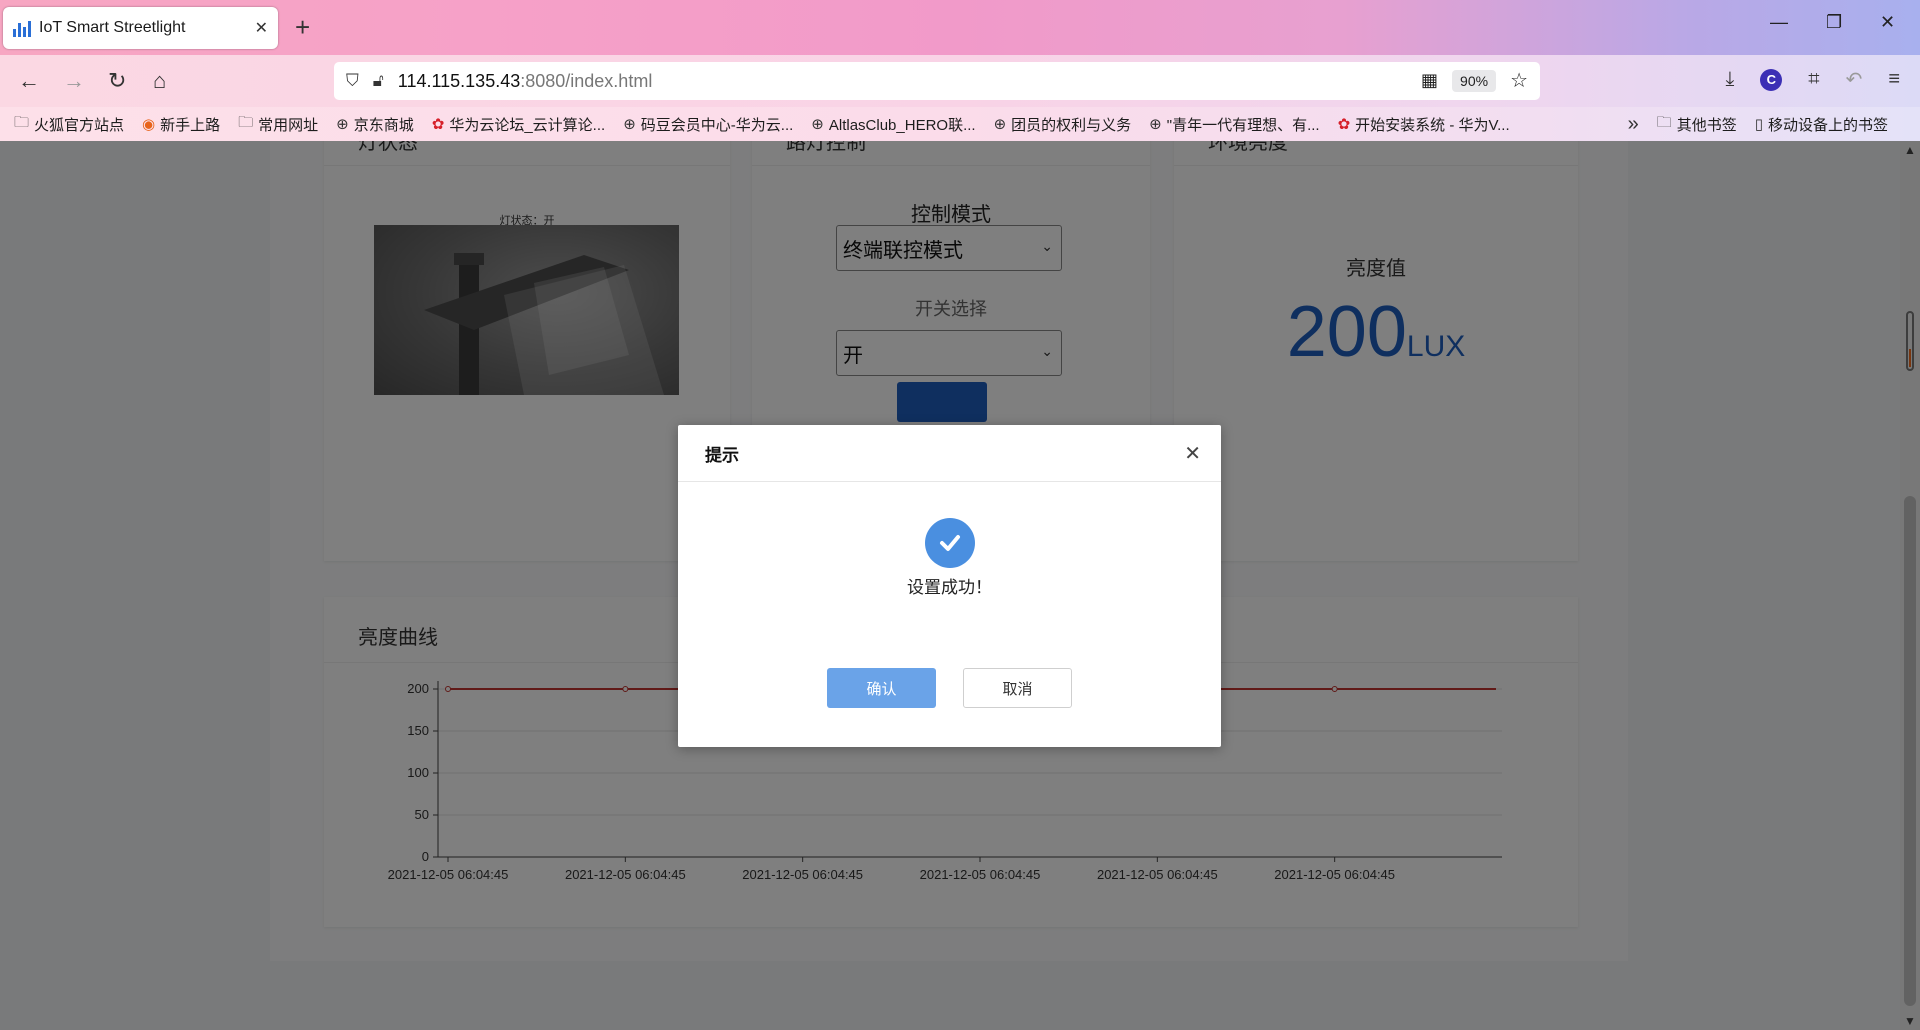 This screenshot has height=1030, width=1920. What do you see at coordinates (288, 125) in the screenshot?
I see `bookmark-label: 常用网址` at bounding box center [288, 125].